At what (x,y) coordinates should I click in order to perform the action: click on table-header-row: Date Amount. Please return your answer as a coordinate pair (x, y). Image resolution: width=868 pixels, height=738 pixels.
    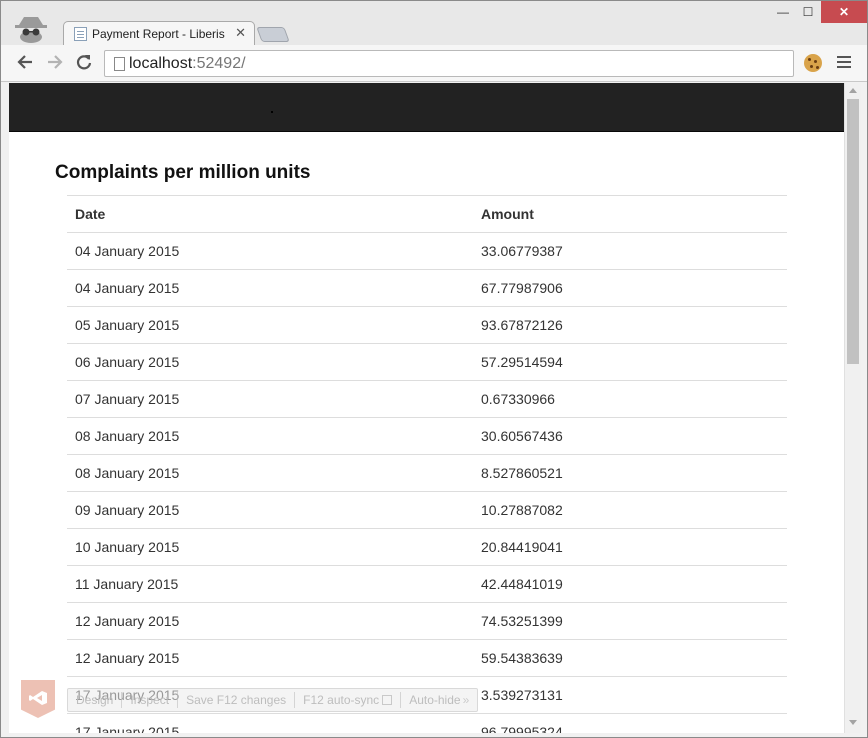
    Looking at the image, I should click on (427, 214).